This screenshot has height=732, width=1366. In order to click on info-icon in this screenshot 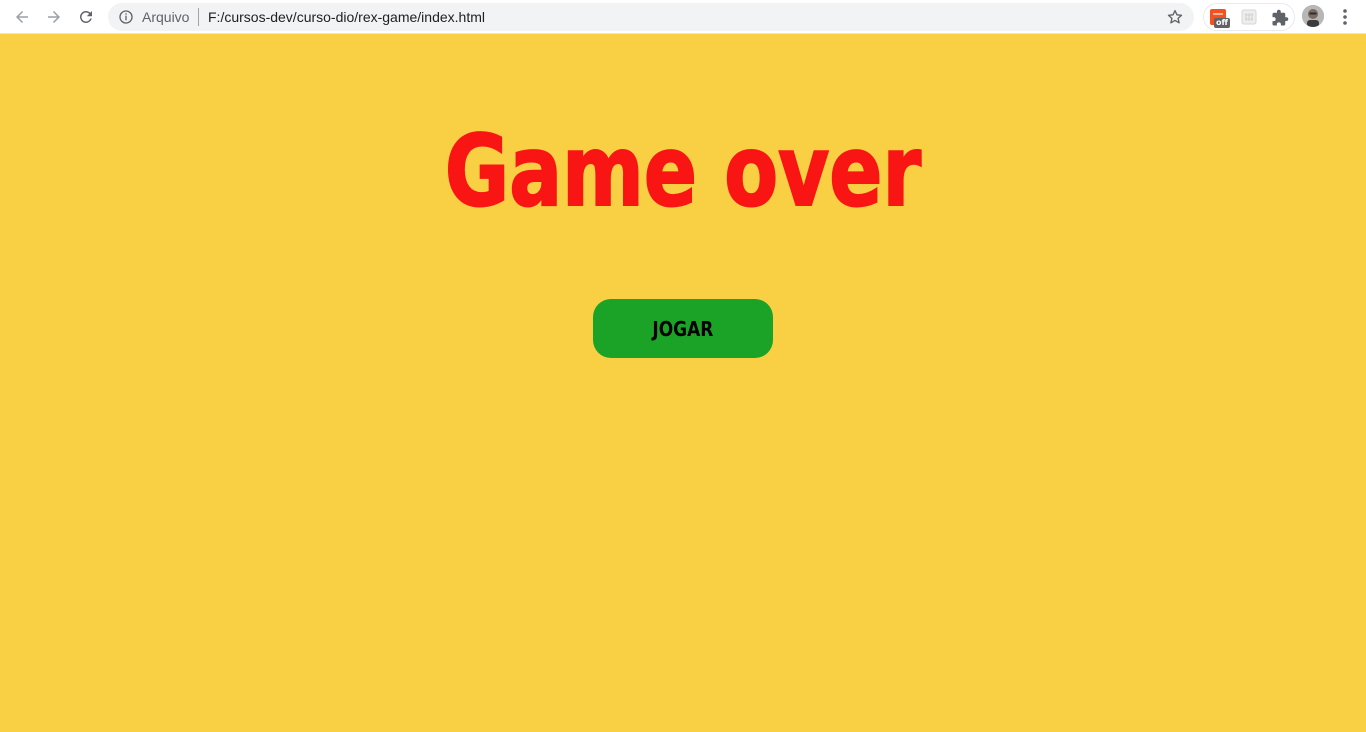, I will do `click(126, 17)`.